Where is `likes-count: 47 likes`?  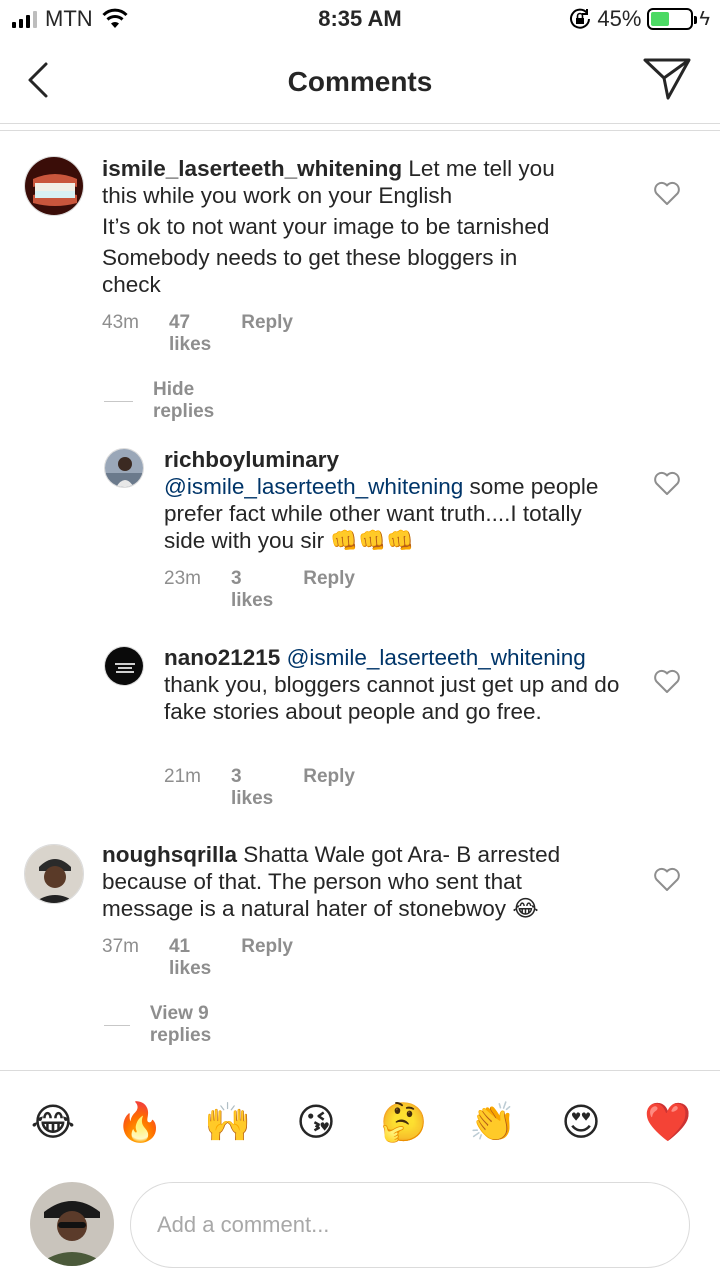
likes-count: 47 likes is located at coordinates (190, 334).